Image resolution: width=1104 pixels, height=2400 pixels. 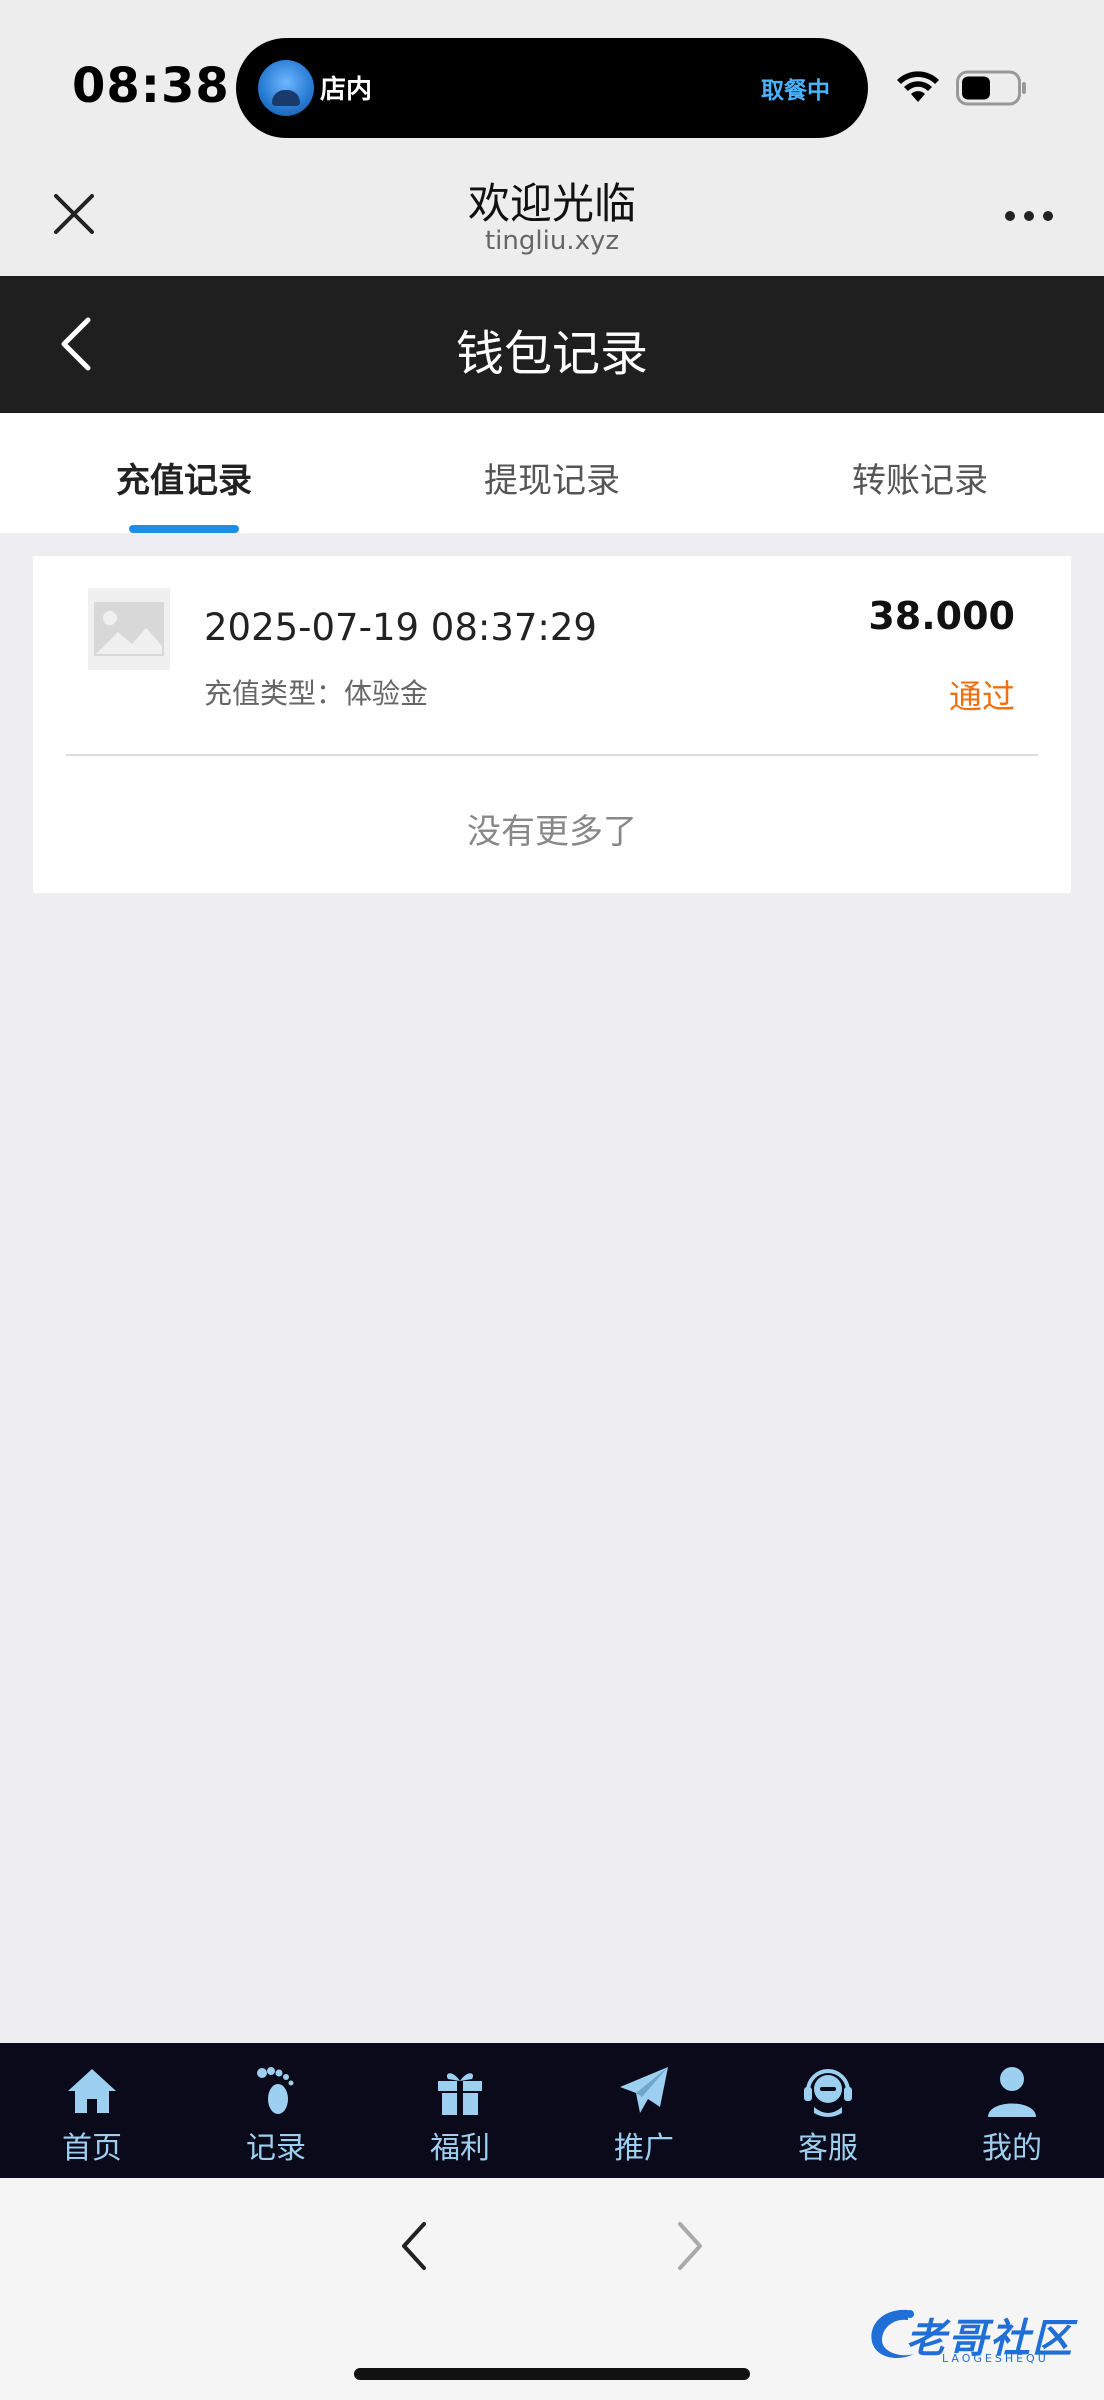 I want to click on island-right-text: 取餐中, so click(x=795, y=91).